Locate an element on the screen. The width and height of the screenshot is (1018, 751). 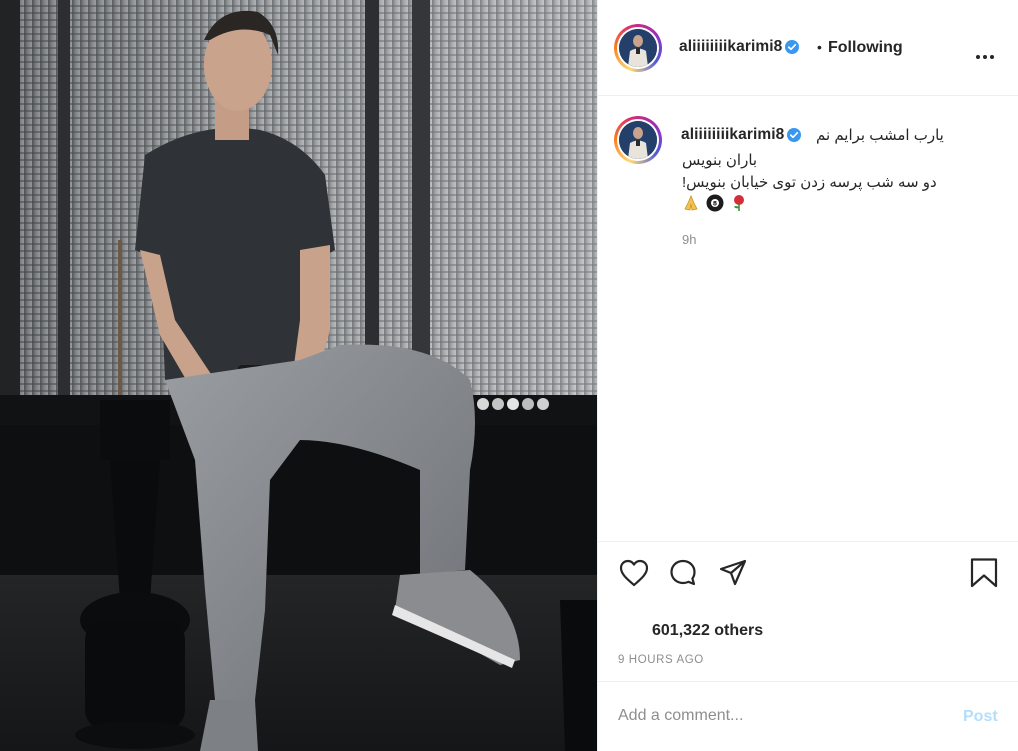
svg-text: 8 is located at coordinates (715, 204).